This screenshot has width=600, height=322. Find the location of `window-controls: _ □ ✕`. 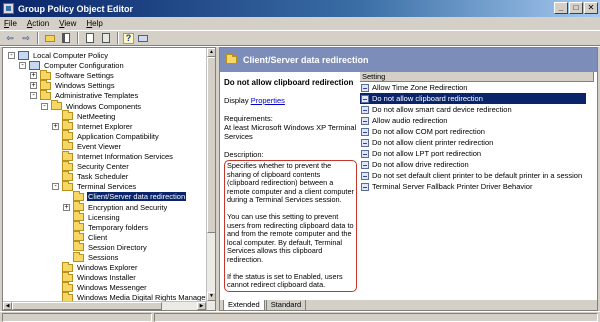

window-controls: _ □ ✕ is located at coordinates (576, 8).